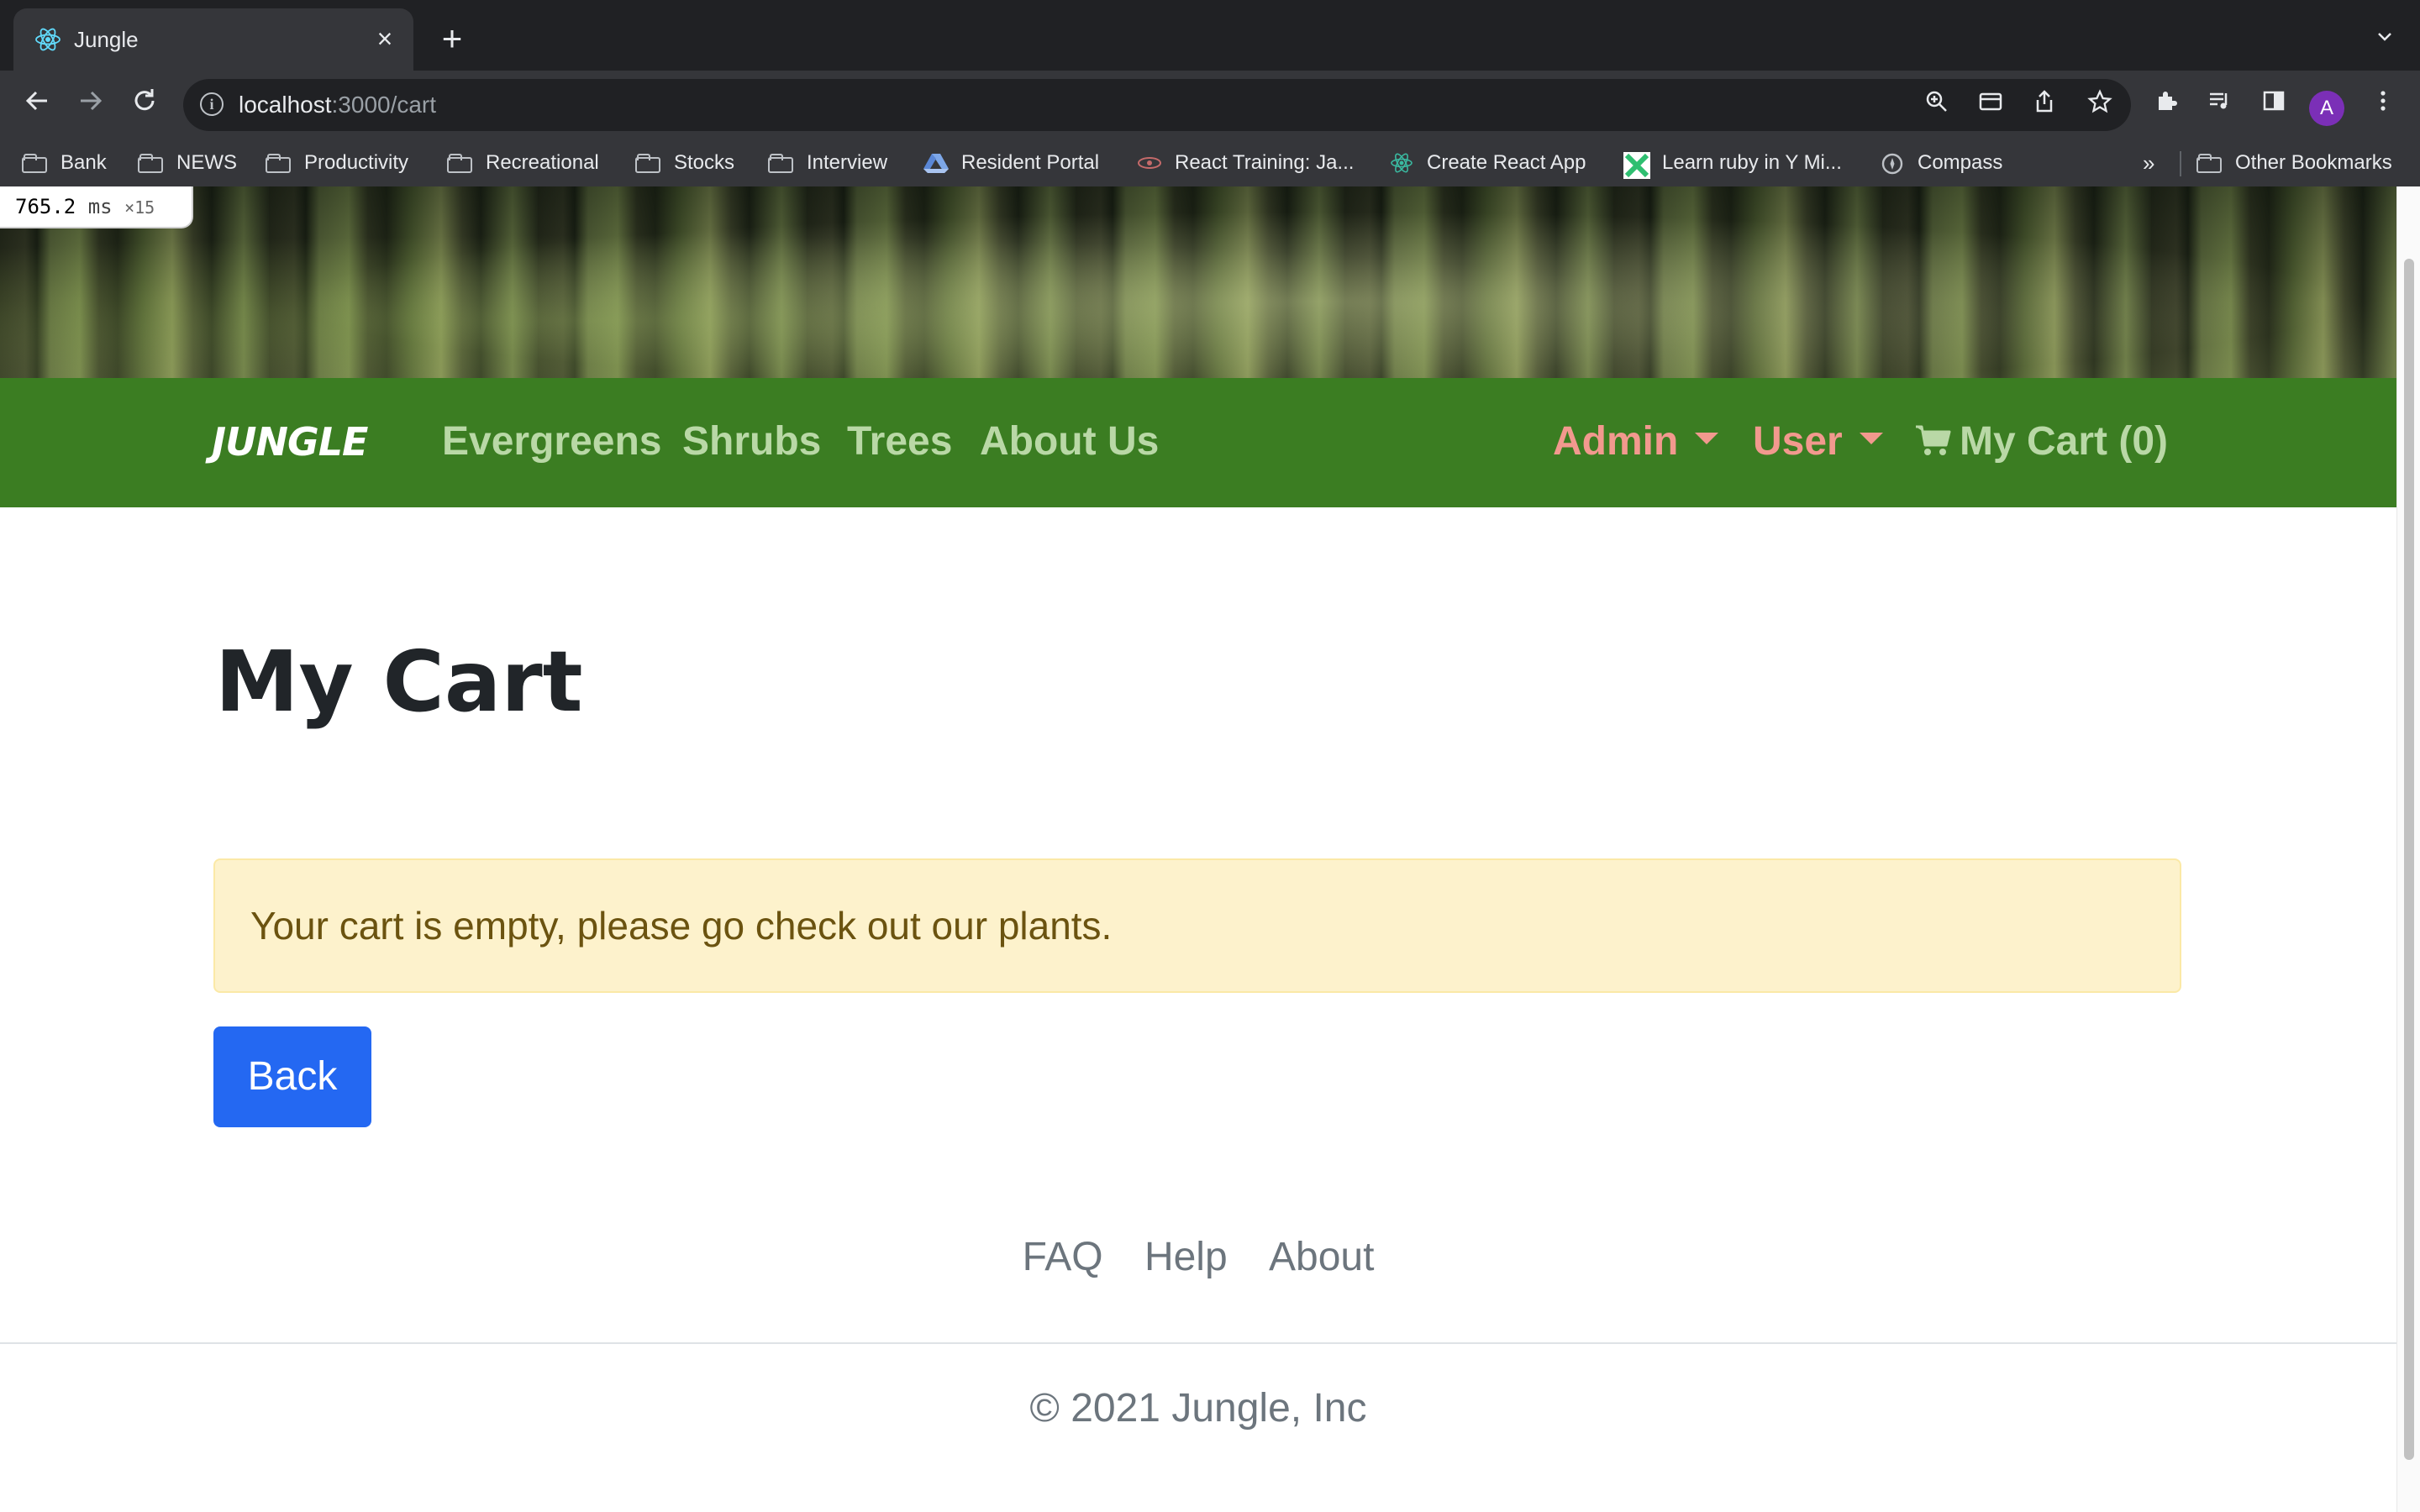 Image resolution: width=2420 pixels, height=1512 pixels. Describe the element at coordinates (2220, 105) in the screenshot. I see `media-queue-icon` at that location.